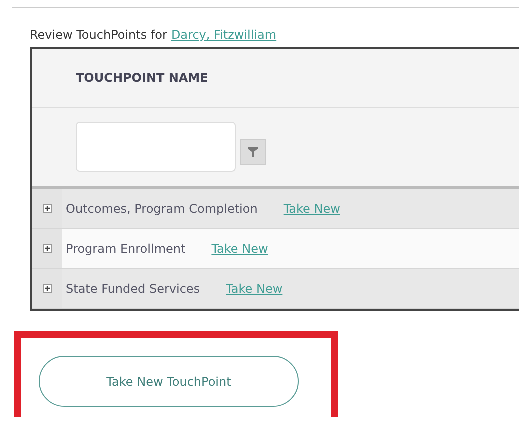 The height and width of the screenshot is (426, 519). I want to click on filter-button, so click(253, 152).